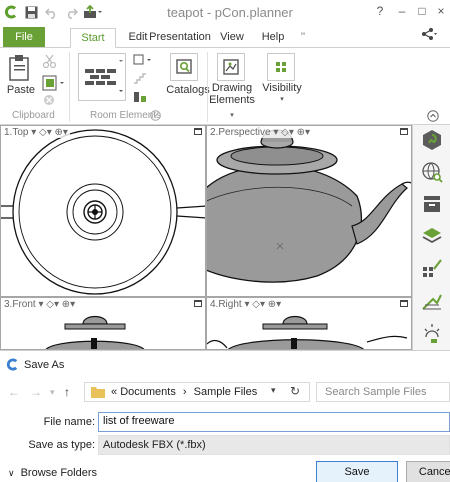  Describe the element at coordinates (93, 38) in the screenshot. I see `tab-start: Start` at that location.